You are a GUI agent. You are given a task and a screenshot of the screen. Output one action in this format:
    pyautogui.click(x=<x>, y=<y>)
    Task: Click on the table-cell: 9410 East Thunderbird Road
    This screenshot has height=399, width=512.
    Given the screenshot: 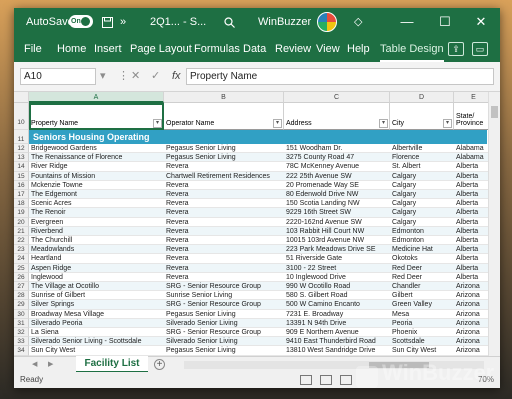 What is the action you would take?
    pyautogui.click(x=337, y=342)
    